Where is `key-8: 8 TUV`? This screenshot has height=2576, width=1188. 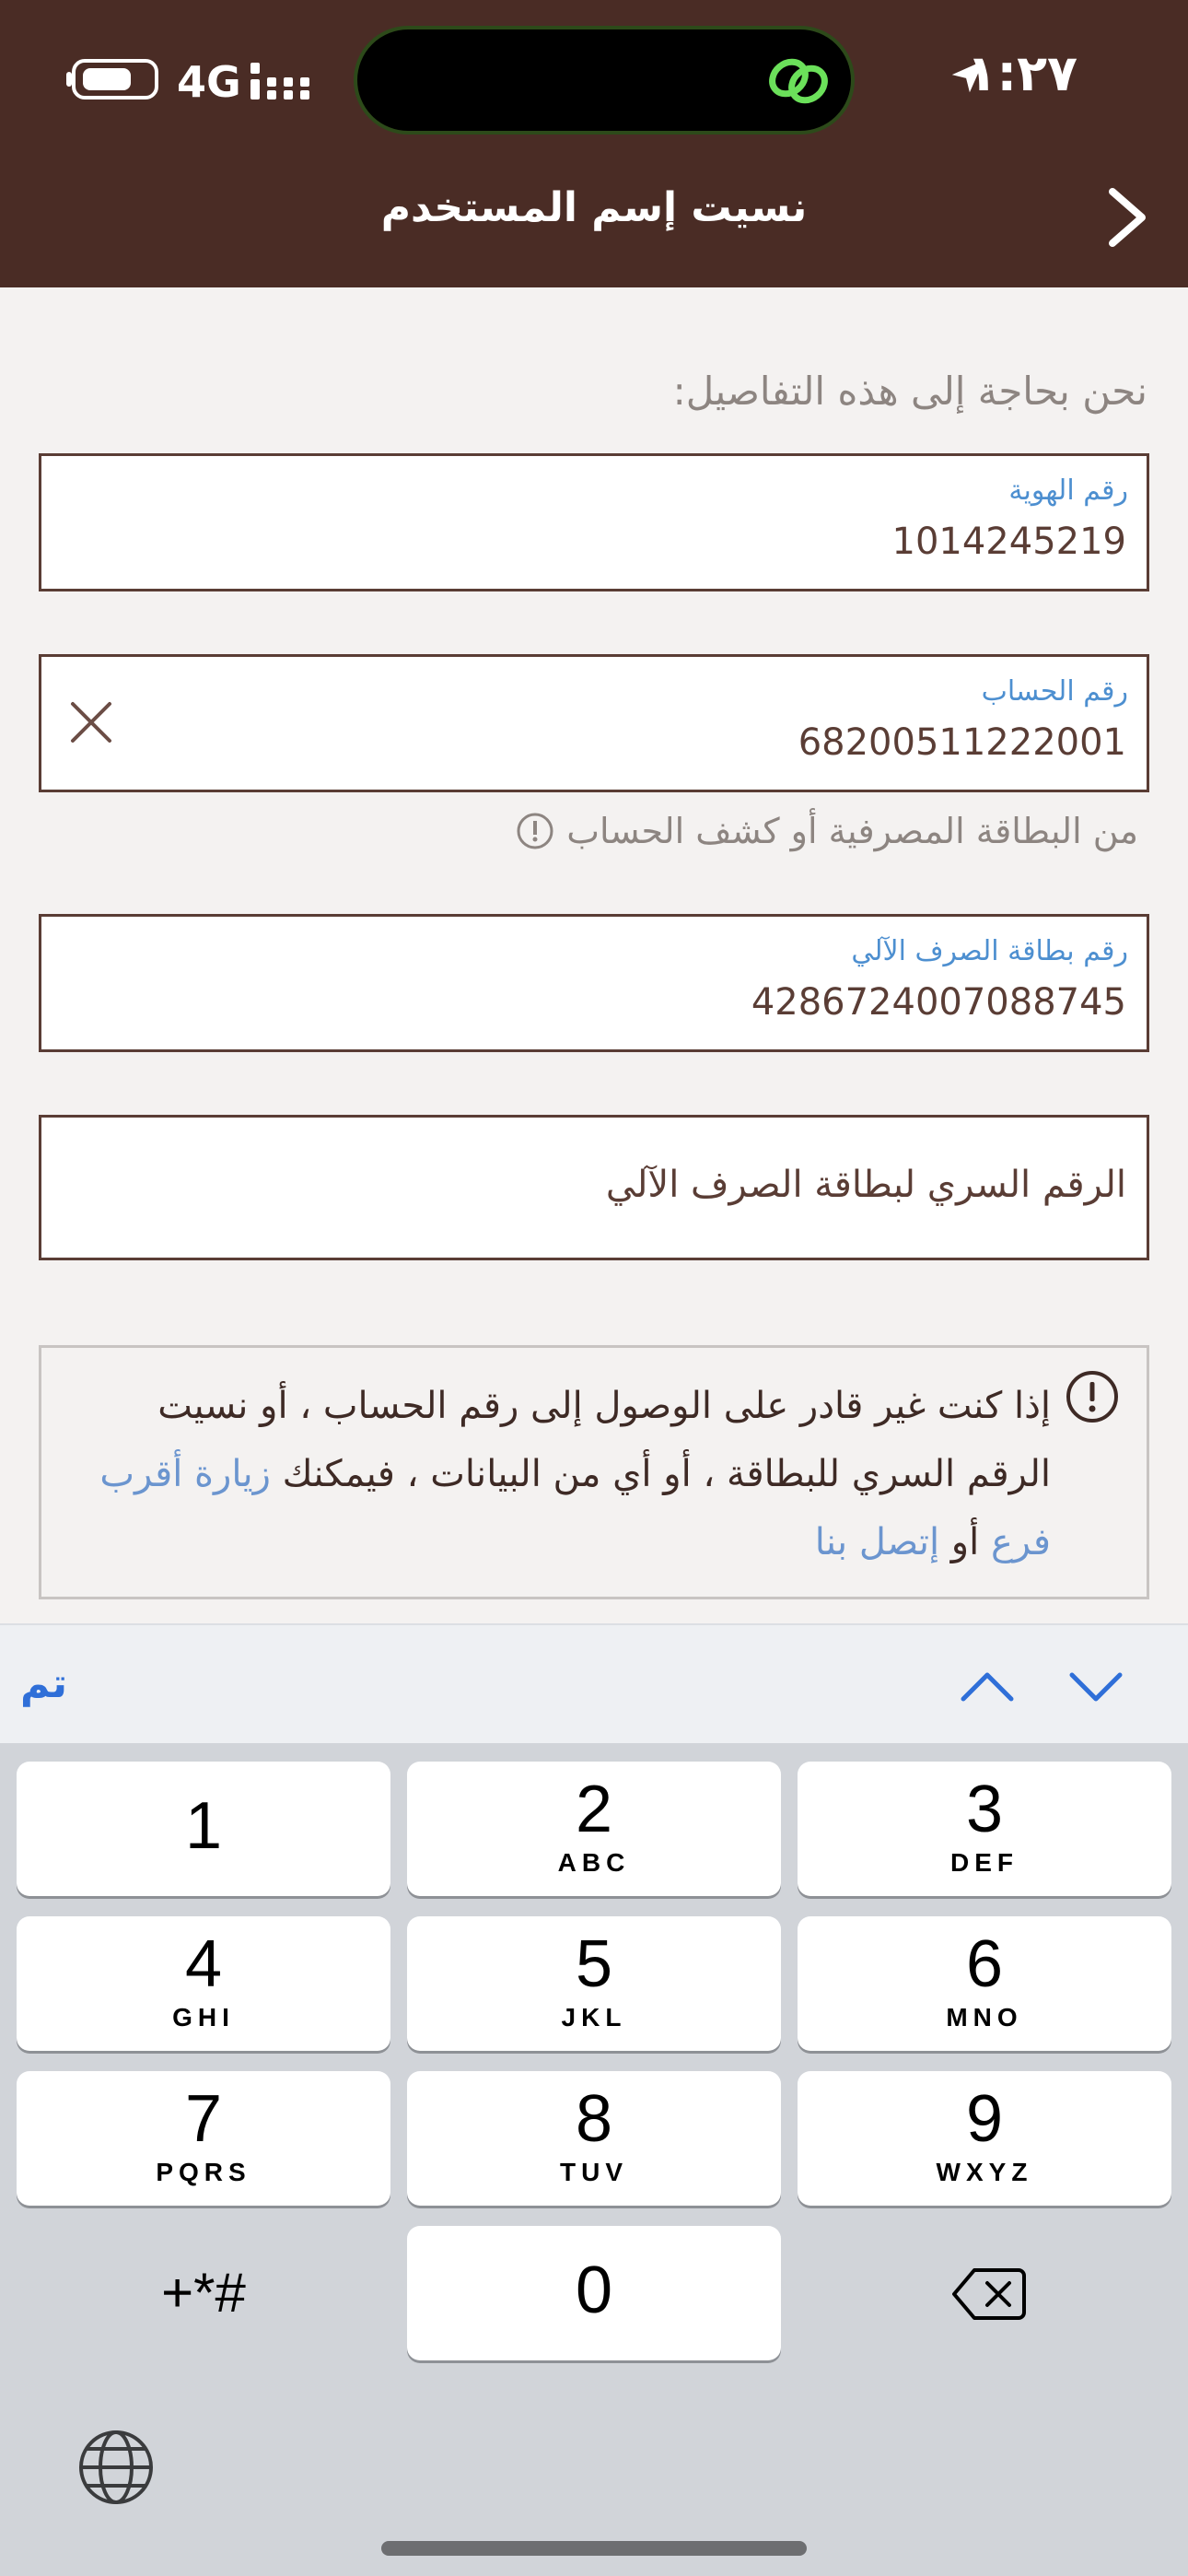 key-8: 8 TUV is located at coordinates (594, 2138).